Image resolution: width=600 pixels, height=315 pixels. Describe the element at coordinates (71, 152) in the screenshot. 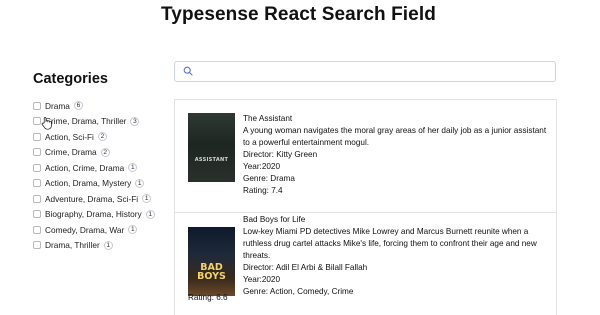

I see `category-label: Crime, Drama` at that location.